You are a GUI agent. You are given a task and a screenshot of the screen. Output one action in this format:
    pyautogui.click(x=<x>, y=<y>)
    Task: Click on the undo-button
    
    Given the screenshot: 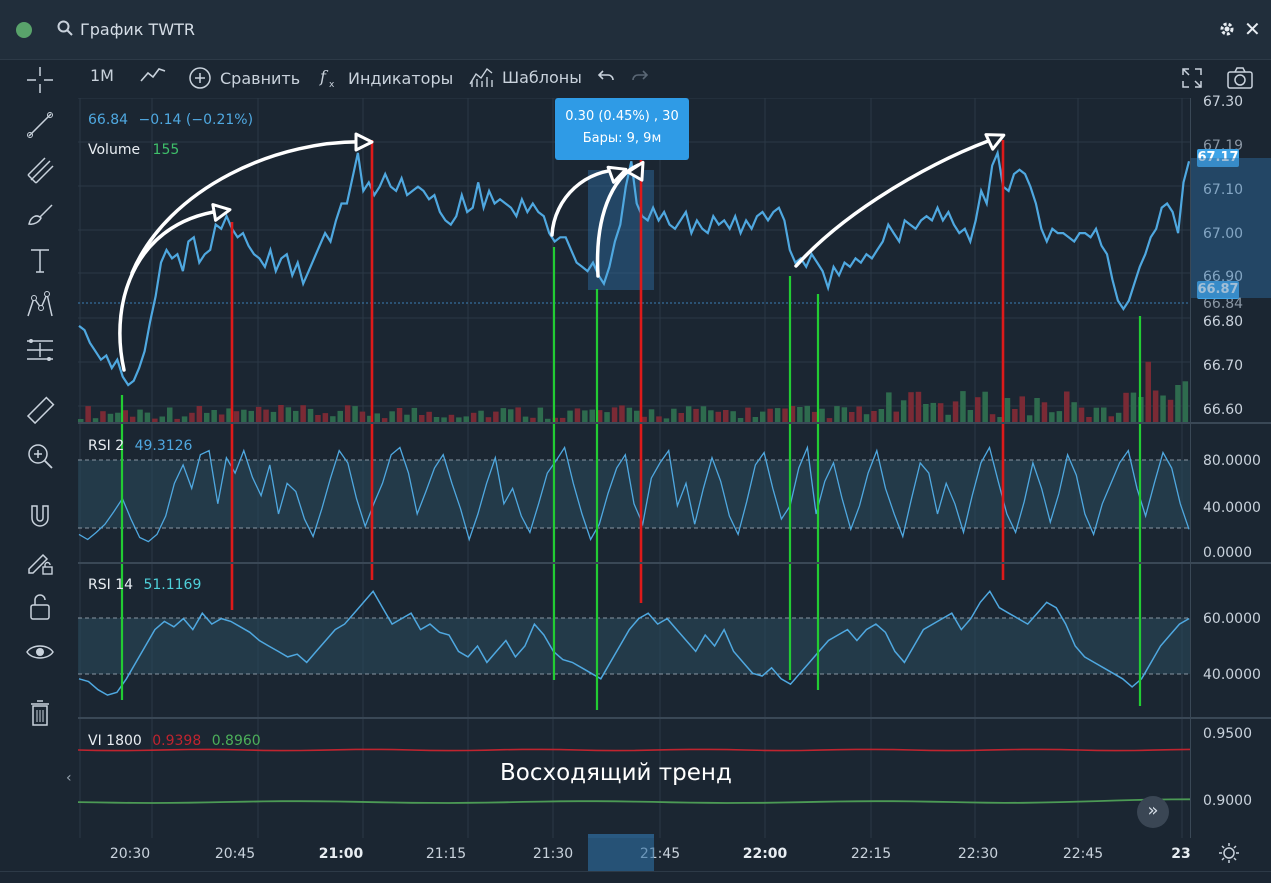 What is the action you would take?
    pyautogui.click(x=606, y=76)
    